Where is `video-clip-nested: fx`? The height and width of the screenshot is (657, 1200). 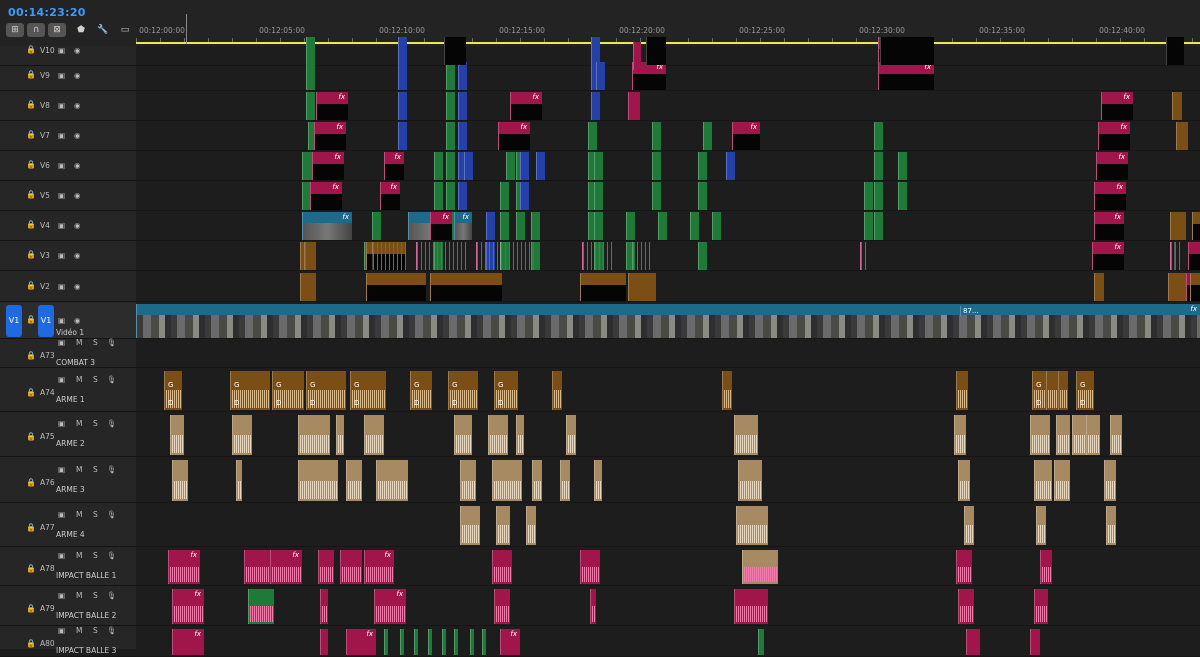 video-clip-nested: fx is located at coordinates (463, 226).